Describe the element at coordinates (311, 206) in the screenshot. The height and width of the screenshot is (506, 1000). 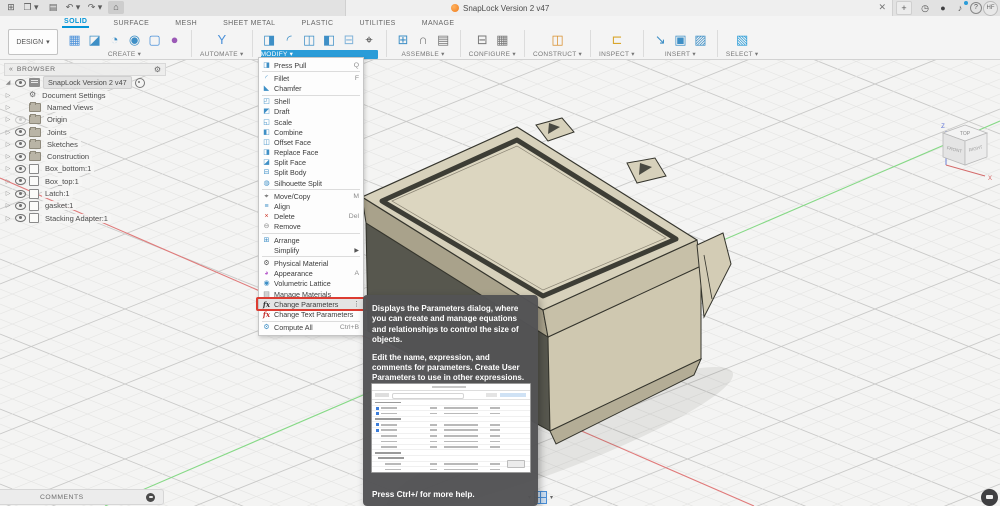
I see `menu-item-align: ≡ Align` at that location.